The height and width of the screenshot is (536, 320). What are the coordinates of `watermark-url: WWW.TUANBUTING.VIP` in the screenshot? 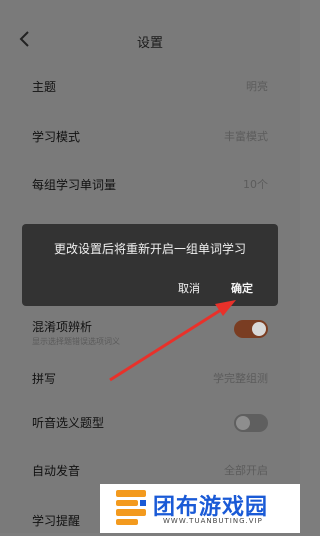 It's located at (213, 521).